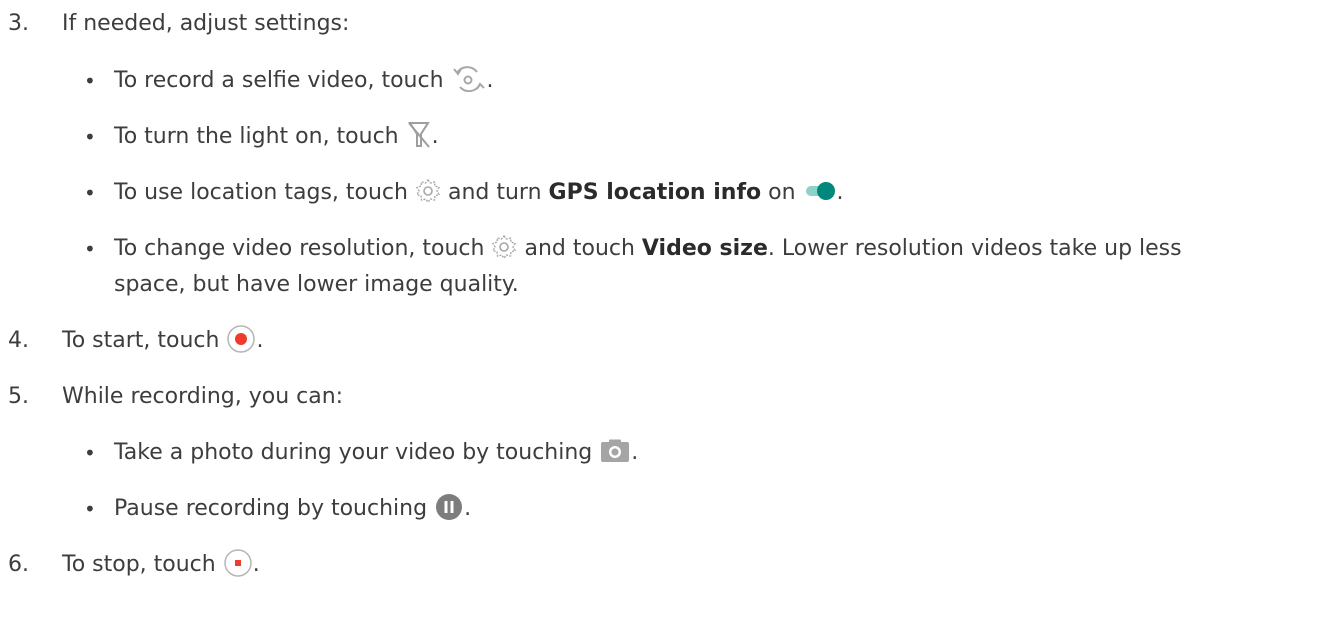 The width and height of the screenshot is (1323, 630). What do you see at coordinates (419, 135) in the screenshot?
I see `flash-off-icon` at bounding box center [419, 135].